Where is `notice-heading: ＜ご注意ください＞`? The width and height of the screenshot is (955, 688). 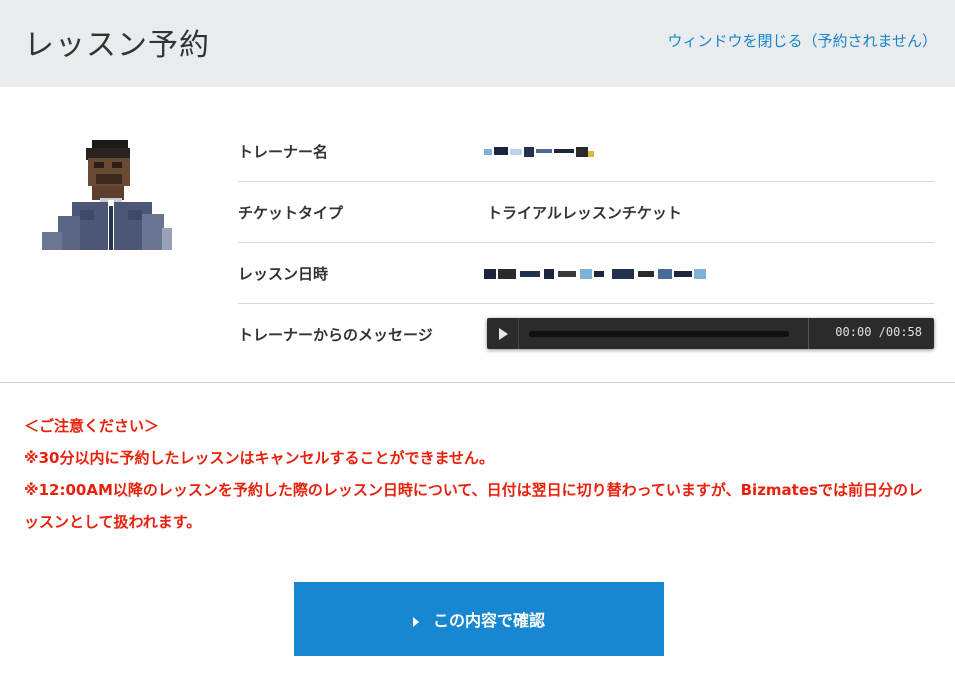
notice-heading: ＜ご注意ください＞ is located at coordinates (92, 426).